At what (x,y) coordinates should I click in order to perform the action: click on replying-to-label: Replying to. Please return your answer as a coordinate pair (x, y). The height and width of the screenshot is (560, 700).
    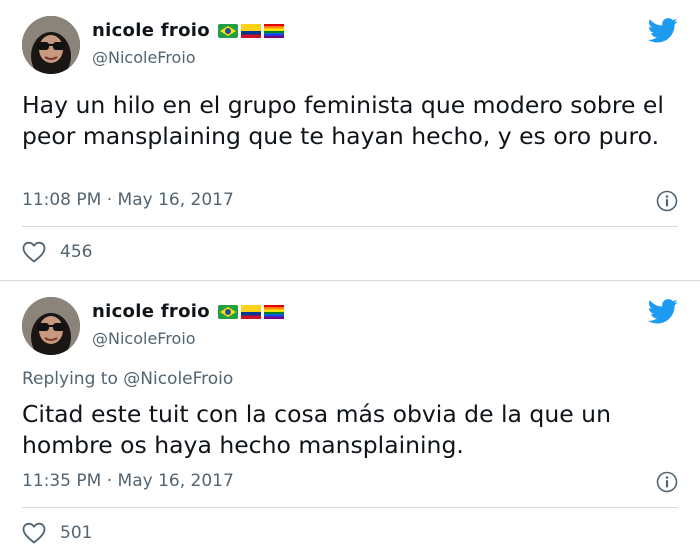
    Looking at the image, I should click on (70, 379).